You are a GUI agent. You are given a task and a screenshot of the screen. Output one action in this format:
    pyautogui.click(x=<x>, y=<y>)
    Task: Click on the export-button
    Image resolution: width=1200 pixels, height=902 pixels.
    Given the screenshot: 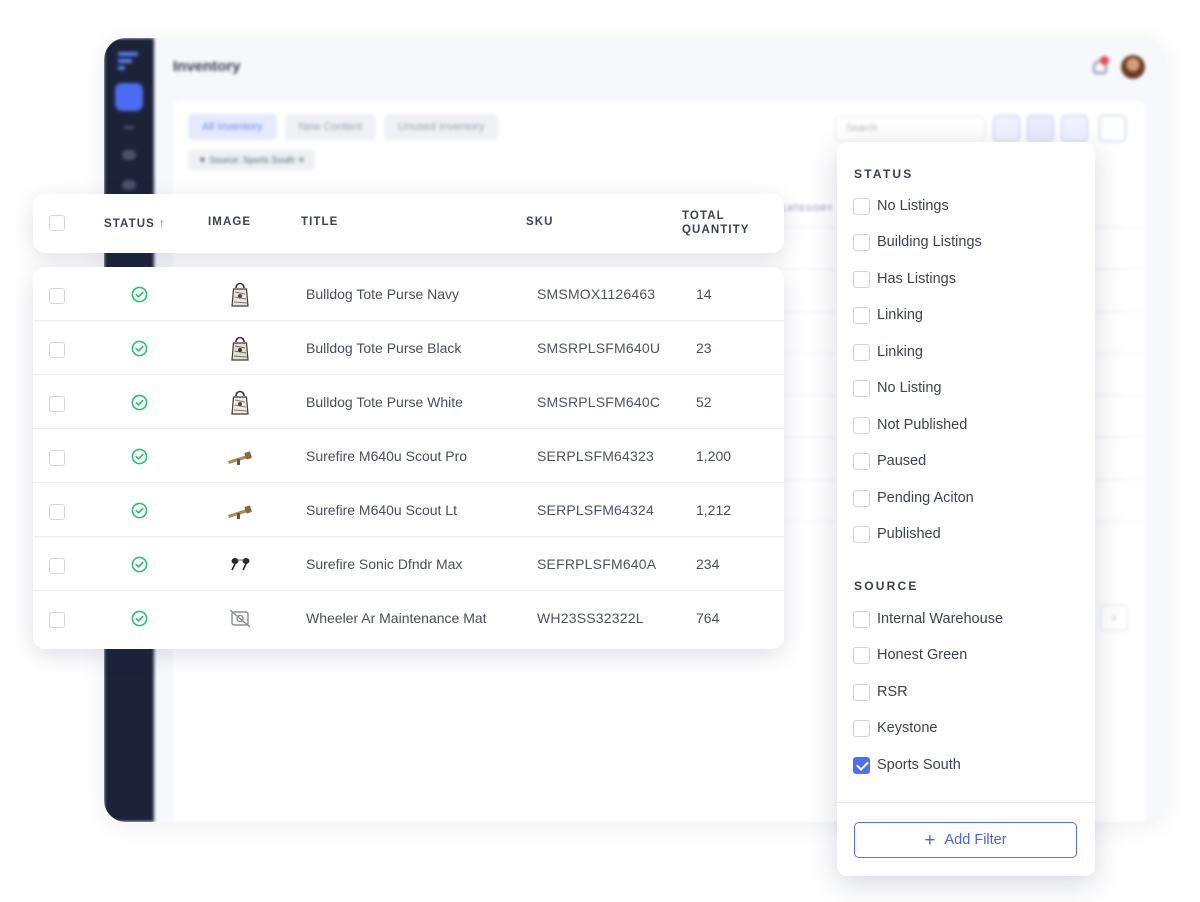 What is the action you would take?
    pyautogui.click(x=1040, y=128)
    